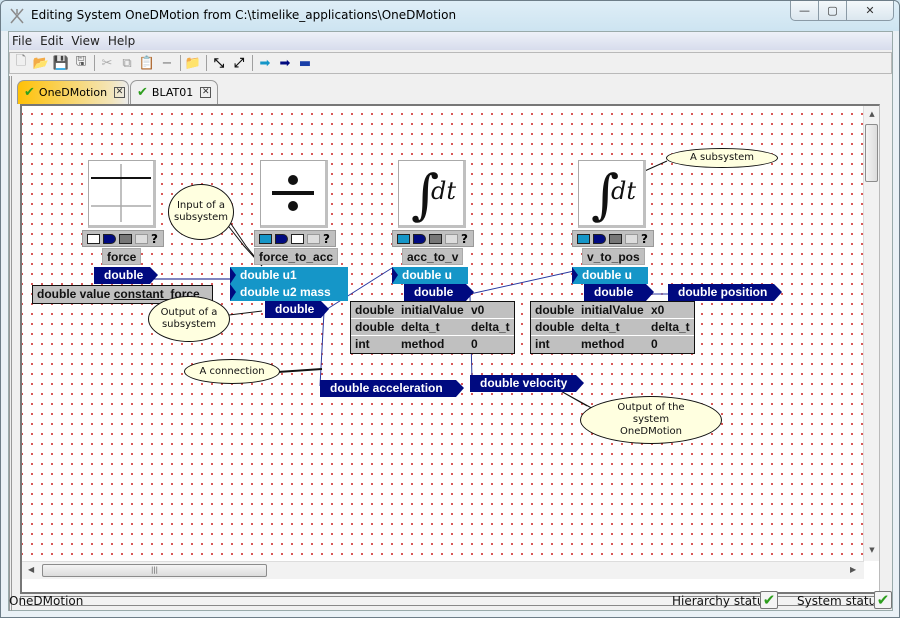  I want to click on add-output-button: ➡, so click(285, 63).